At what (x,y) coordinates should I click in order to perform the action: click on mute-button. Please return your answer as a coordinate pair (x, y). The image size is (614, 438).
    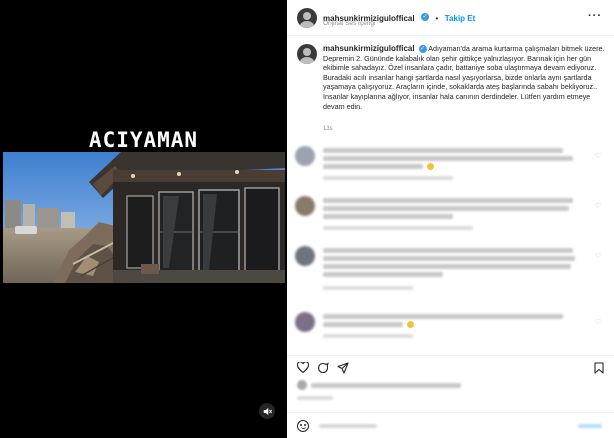
    Looking at the image, I should click on (267, 411).